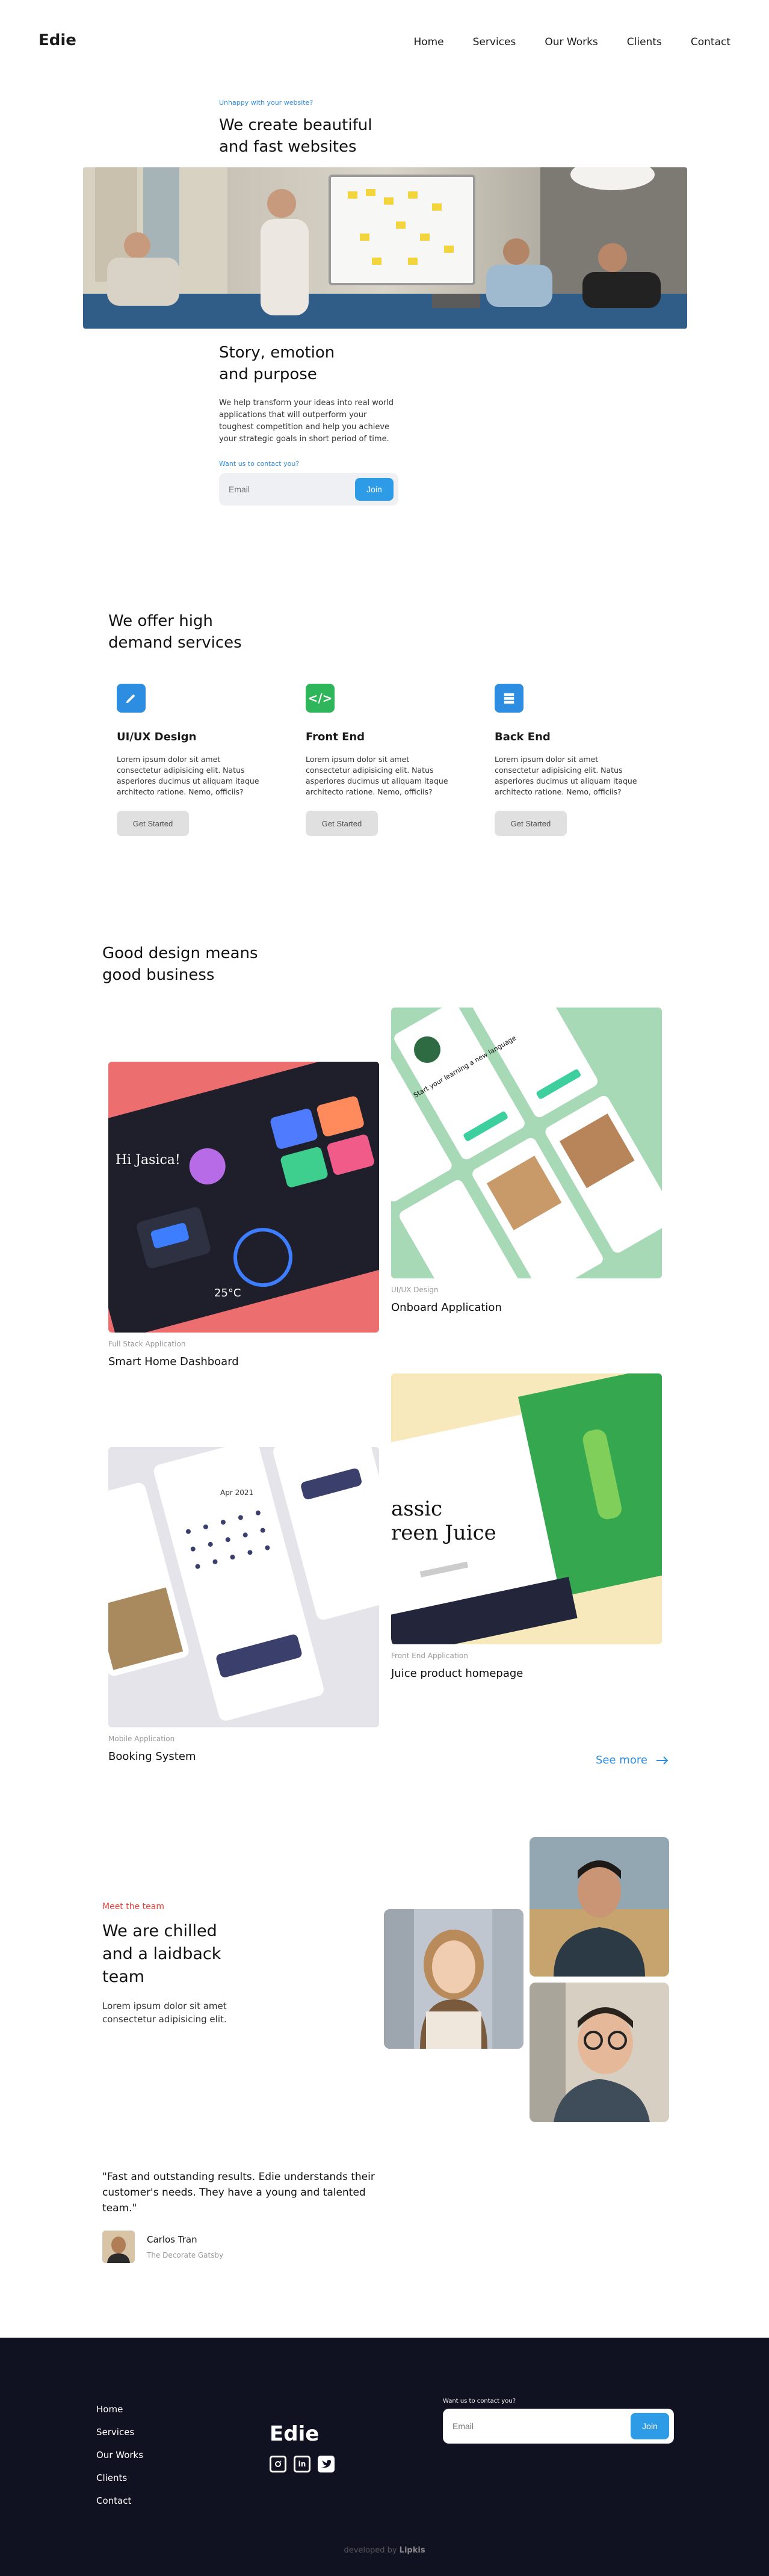 This screenshot has width=769, height=2576. Describe the element at coordinates (415, 1290) in the screenshot. I see `work-category: UI/UX Design` at that location.